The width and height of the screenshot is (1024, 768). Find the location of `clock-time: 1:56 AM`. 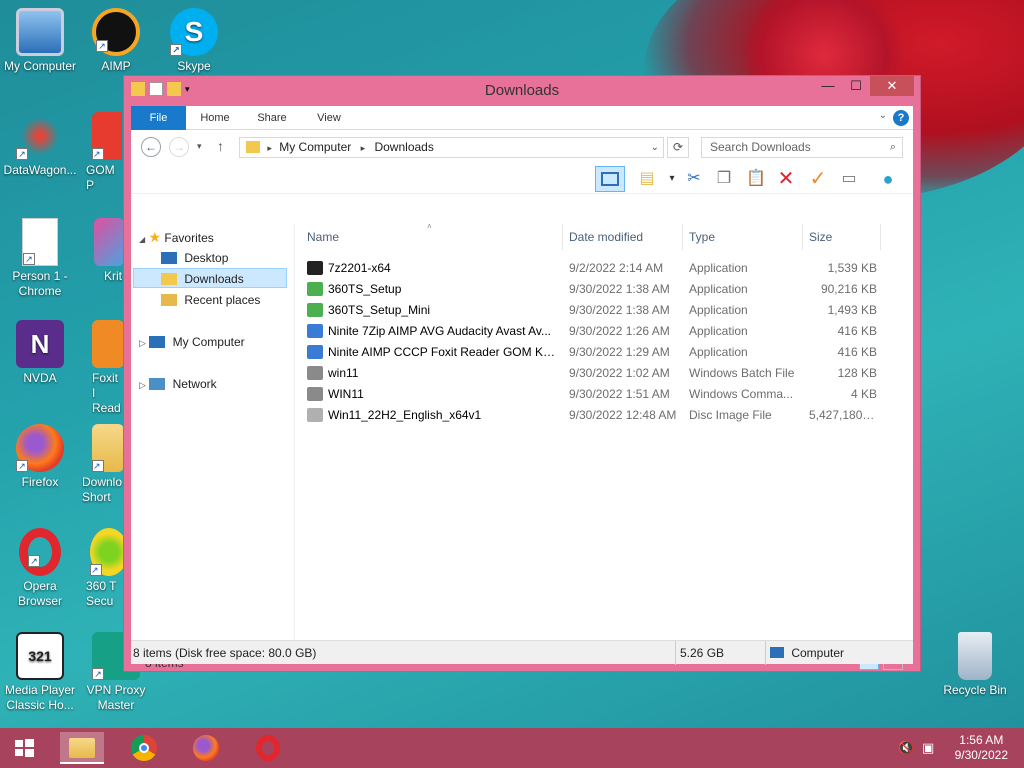

clock-time: 1:56 AM is located at coordinates (981, 740).